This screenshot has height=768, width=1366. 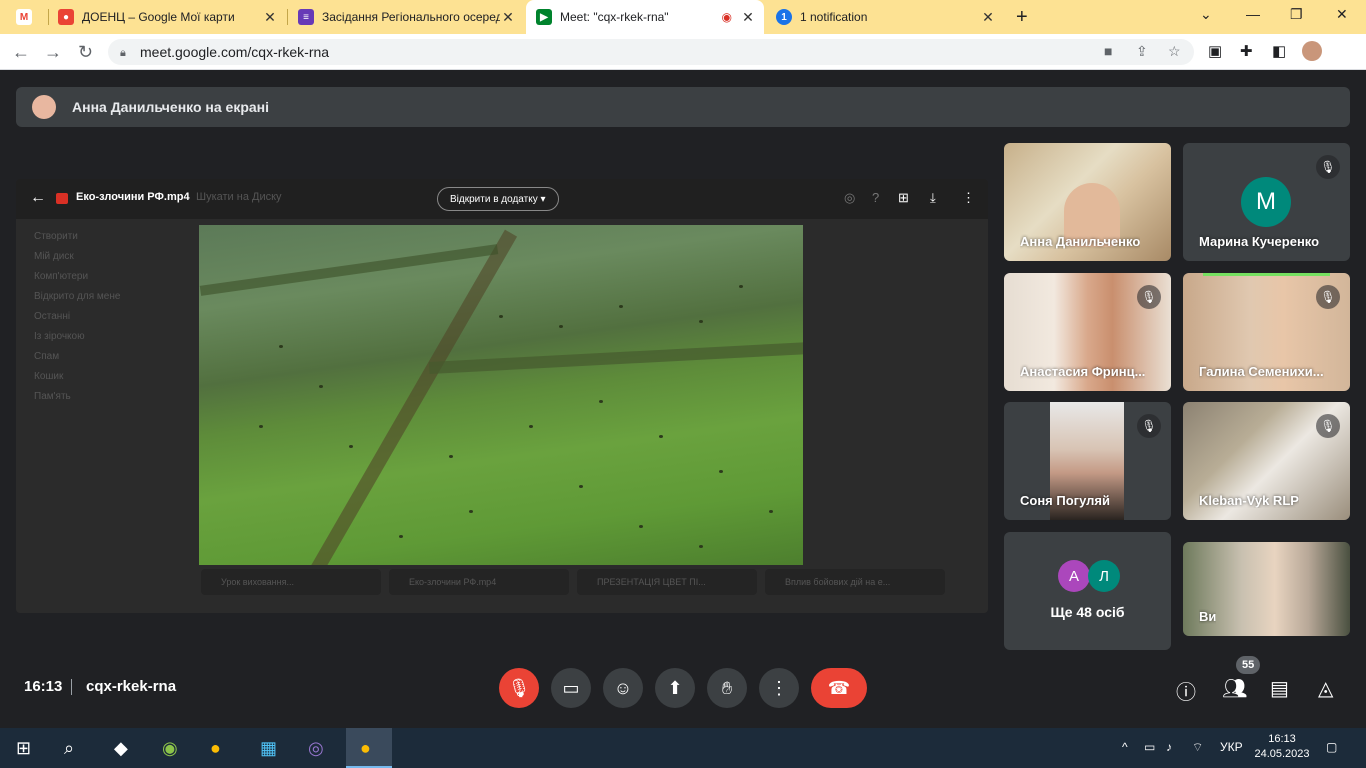 I want to click on tab-maps: ● ДОЕНЦ – Google Мої карти ✕, so click(x=167, y=17).